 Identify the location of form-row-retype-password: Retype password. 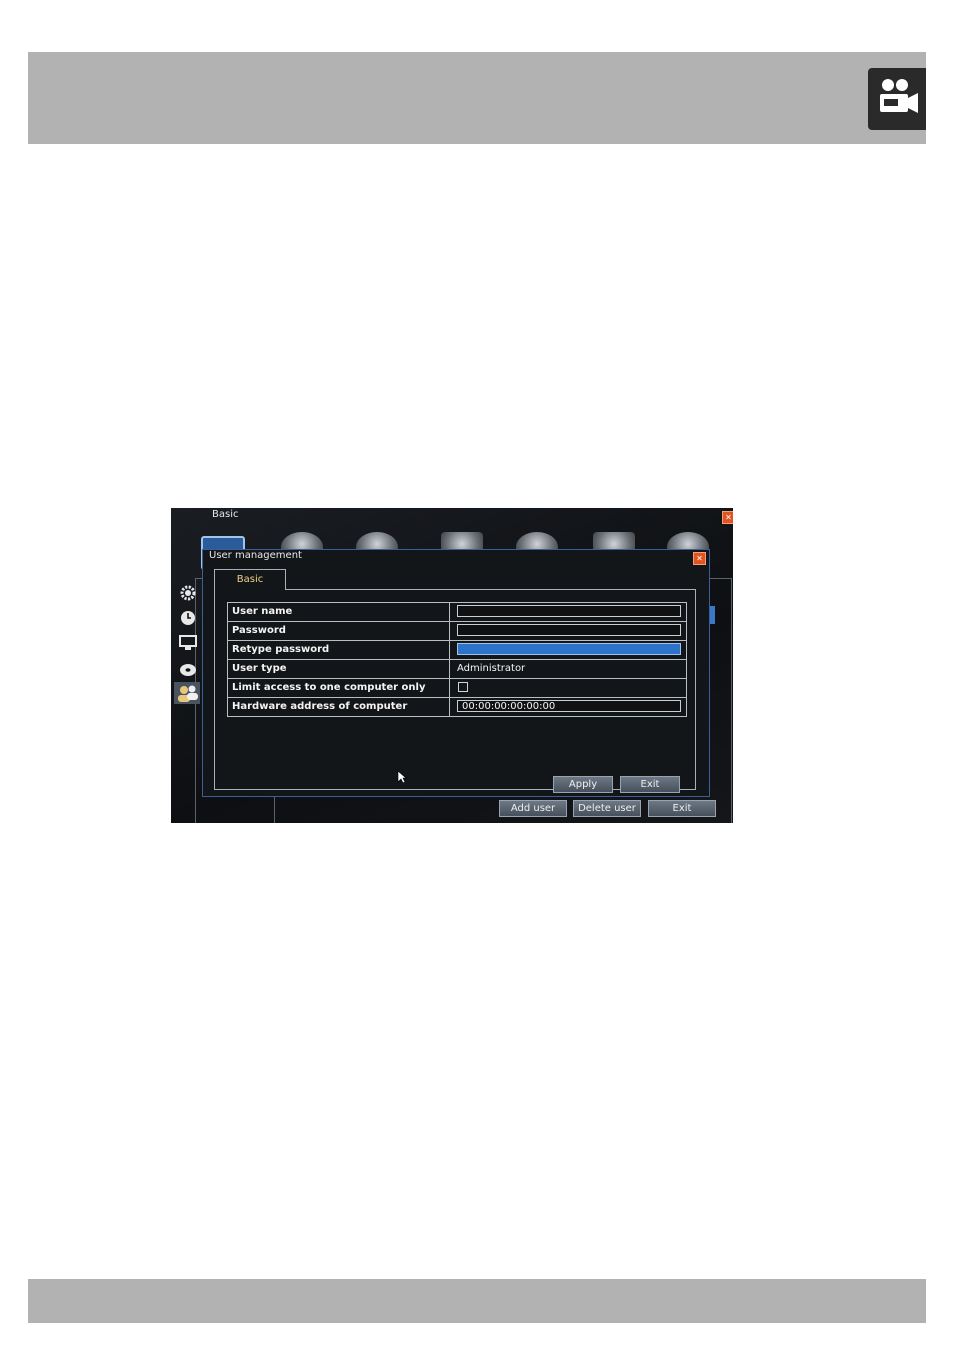
(457, 650).